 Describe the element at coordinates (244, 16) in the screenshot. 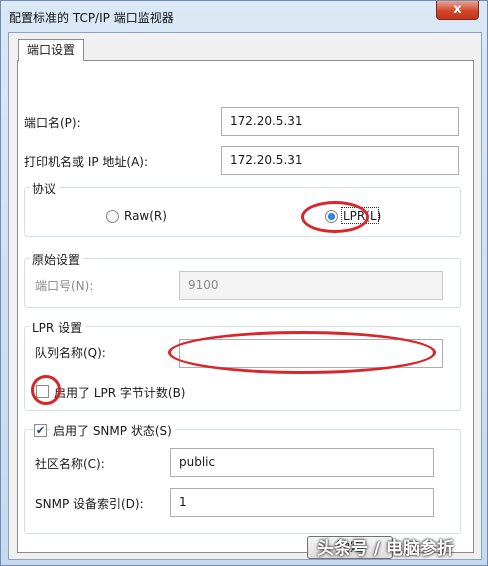

I see `title-bar: 配置标准的 TCP/IP 端口监视器 x` at that location.